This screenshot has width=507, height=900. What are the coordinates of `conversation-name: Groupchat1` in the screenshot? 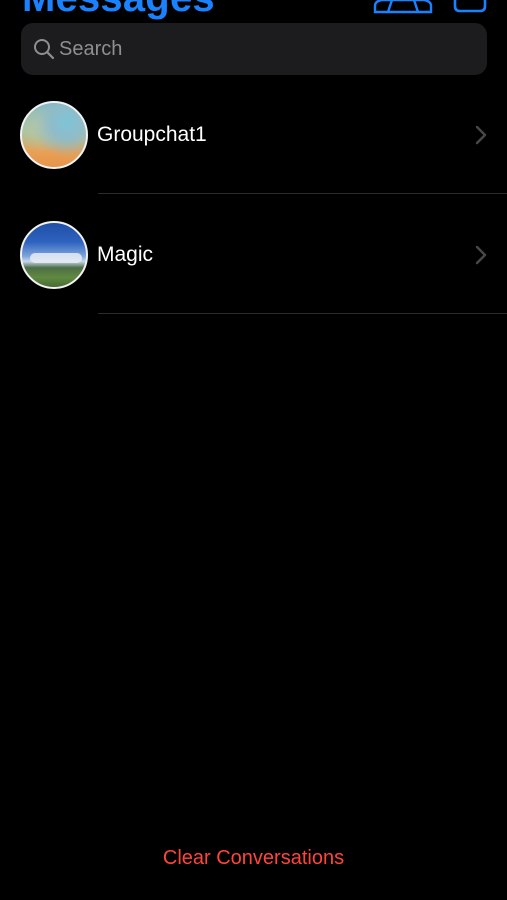 It's located at (152, 134).